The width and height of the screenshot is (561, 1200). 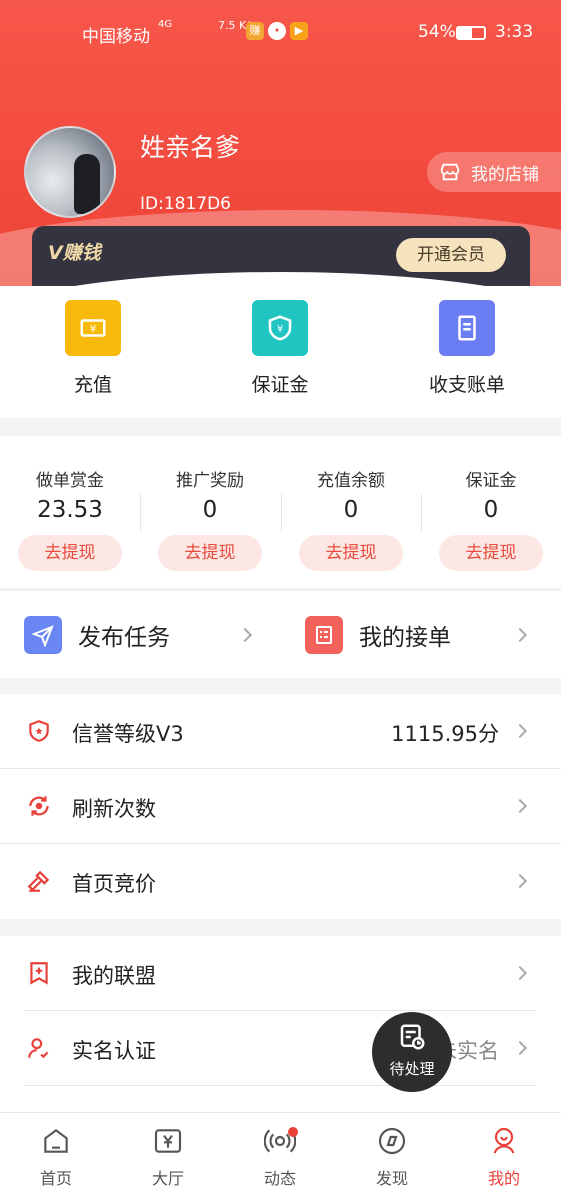 What do you see at coordinates (168, 1157) in the screenshot?
I see `tab-hall: 大厅` at bounding box center [168, 1157].